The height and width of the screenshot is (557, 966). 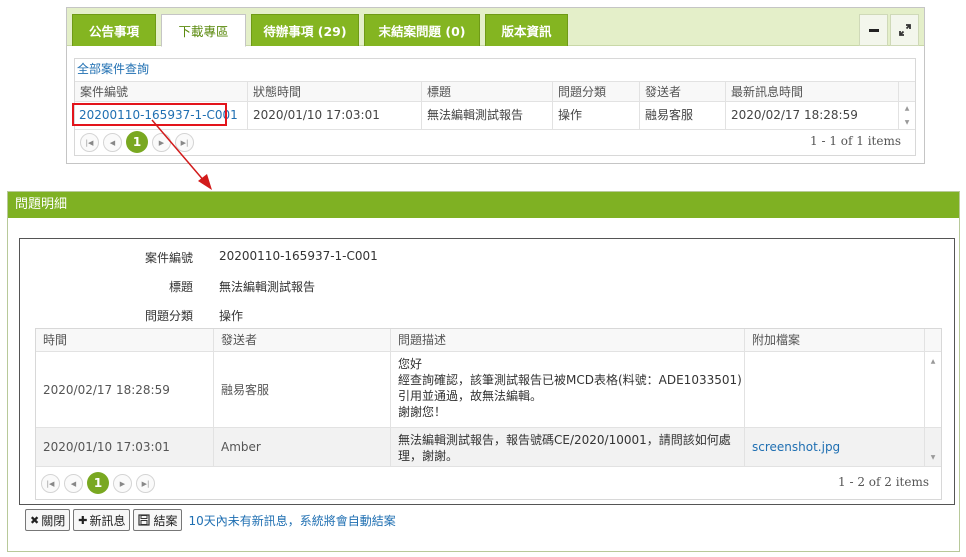 I want to click on column-header-category: 問題分類, so click(x=596, y=92).